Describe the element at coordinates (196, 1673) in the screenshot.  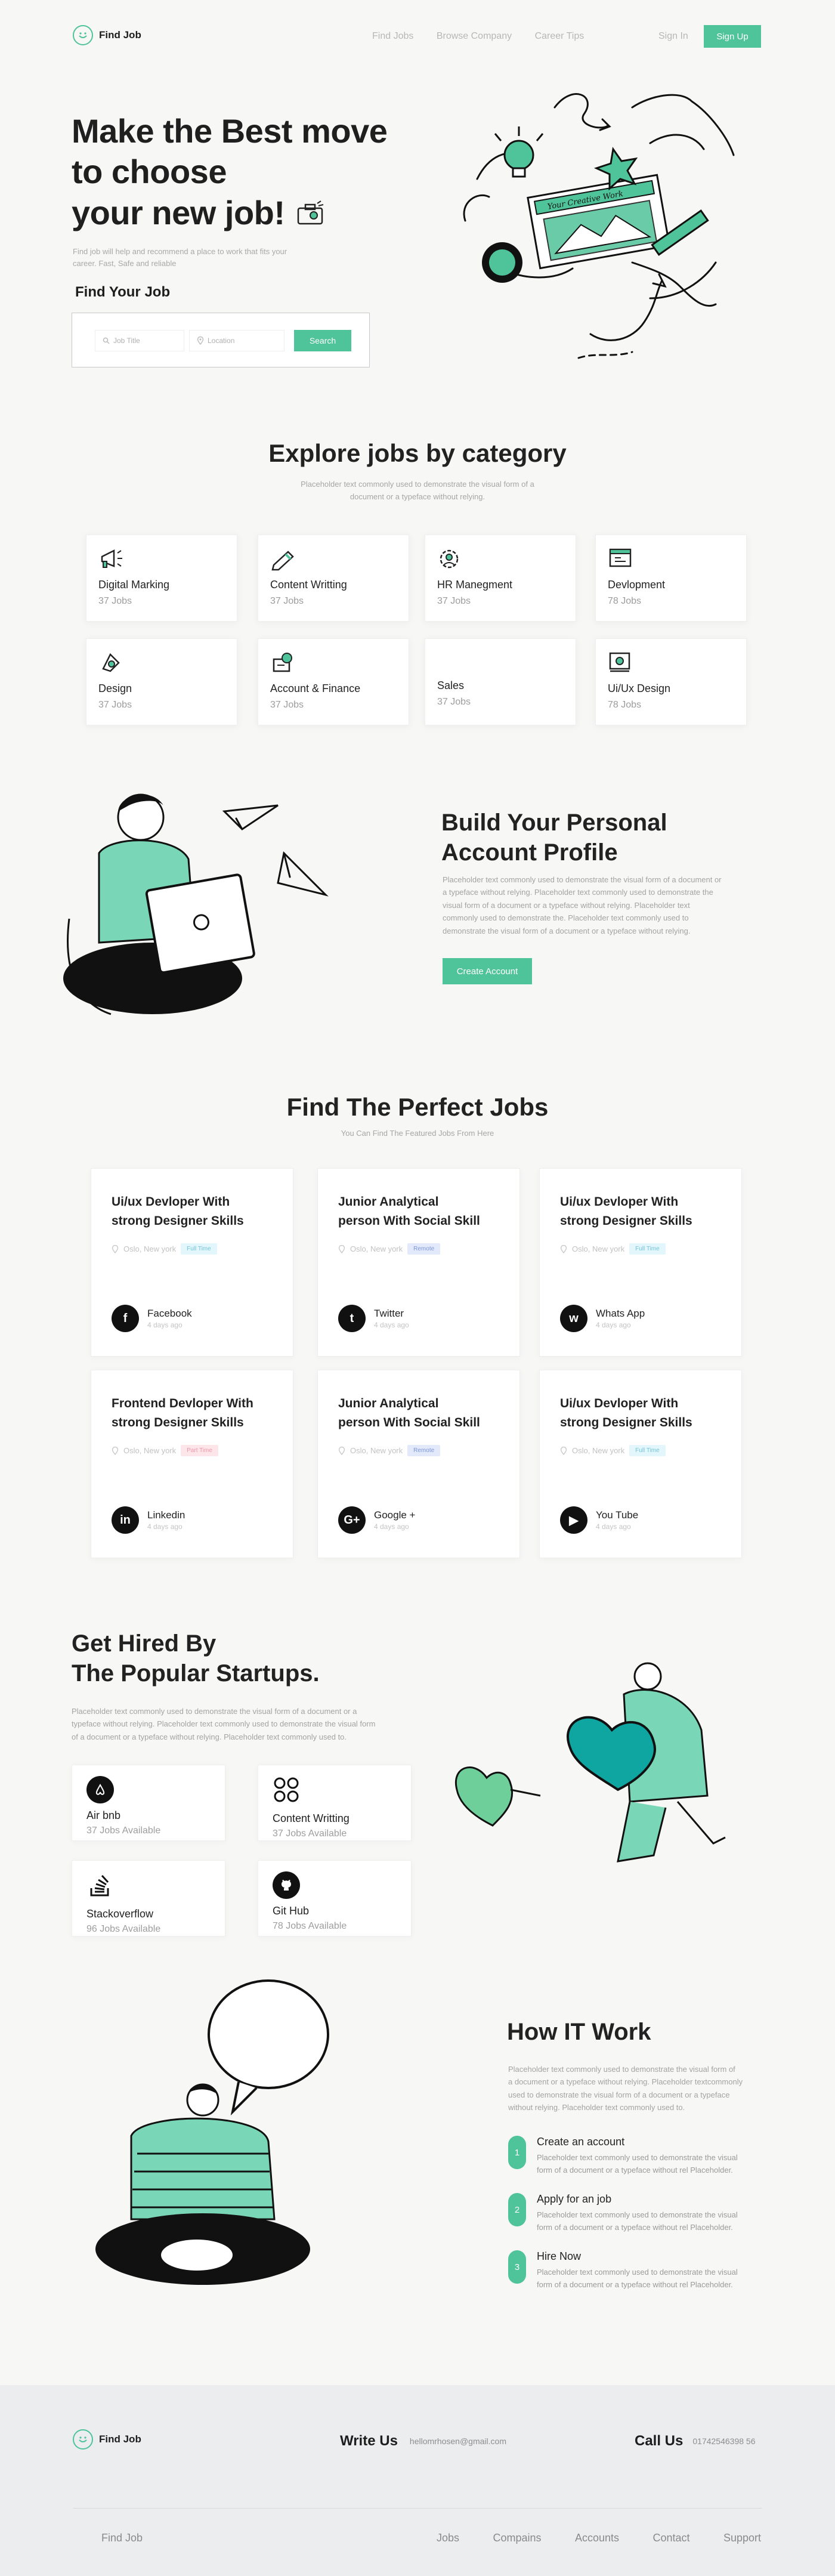
I see `startups-title-line2: The Popular Startups.` at that location.